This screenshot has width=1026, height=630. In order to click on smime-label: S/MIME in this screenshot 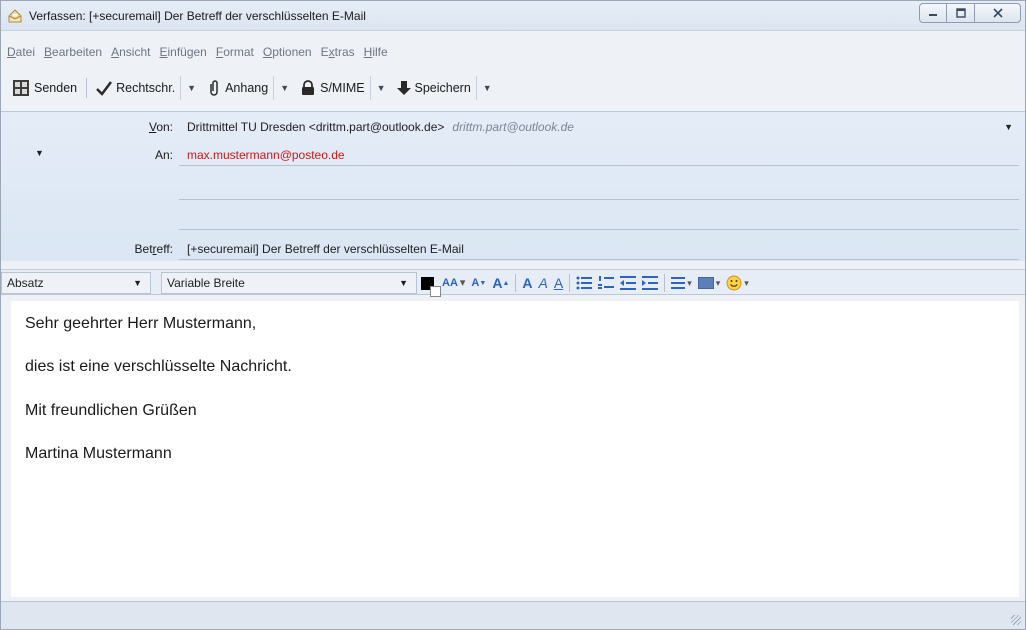, I will do `click(342, 88)`.